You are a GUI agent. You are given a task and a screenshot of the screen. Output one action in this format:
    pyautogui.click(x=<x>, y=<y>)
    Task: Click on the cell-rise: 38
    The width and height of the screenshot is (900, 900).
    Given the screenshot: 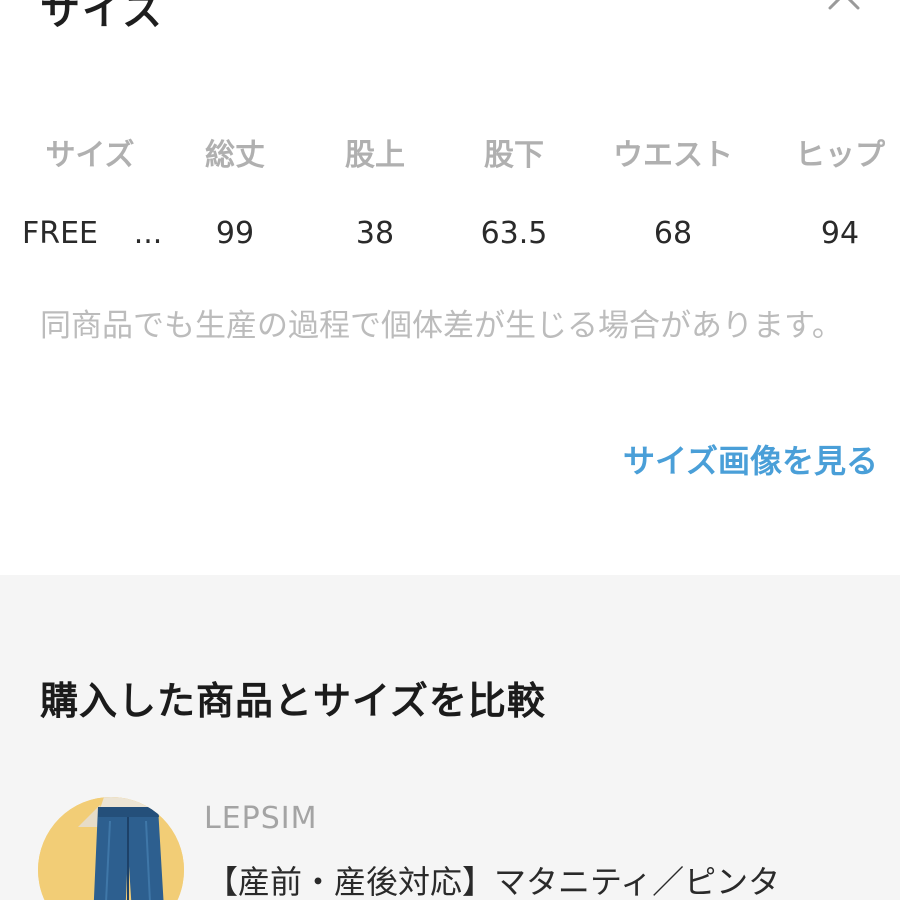 What is the action you would take?
    pyautogui.click(x=375, y=233)
    